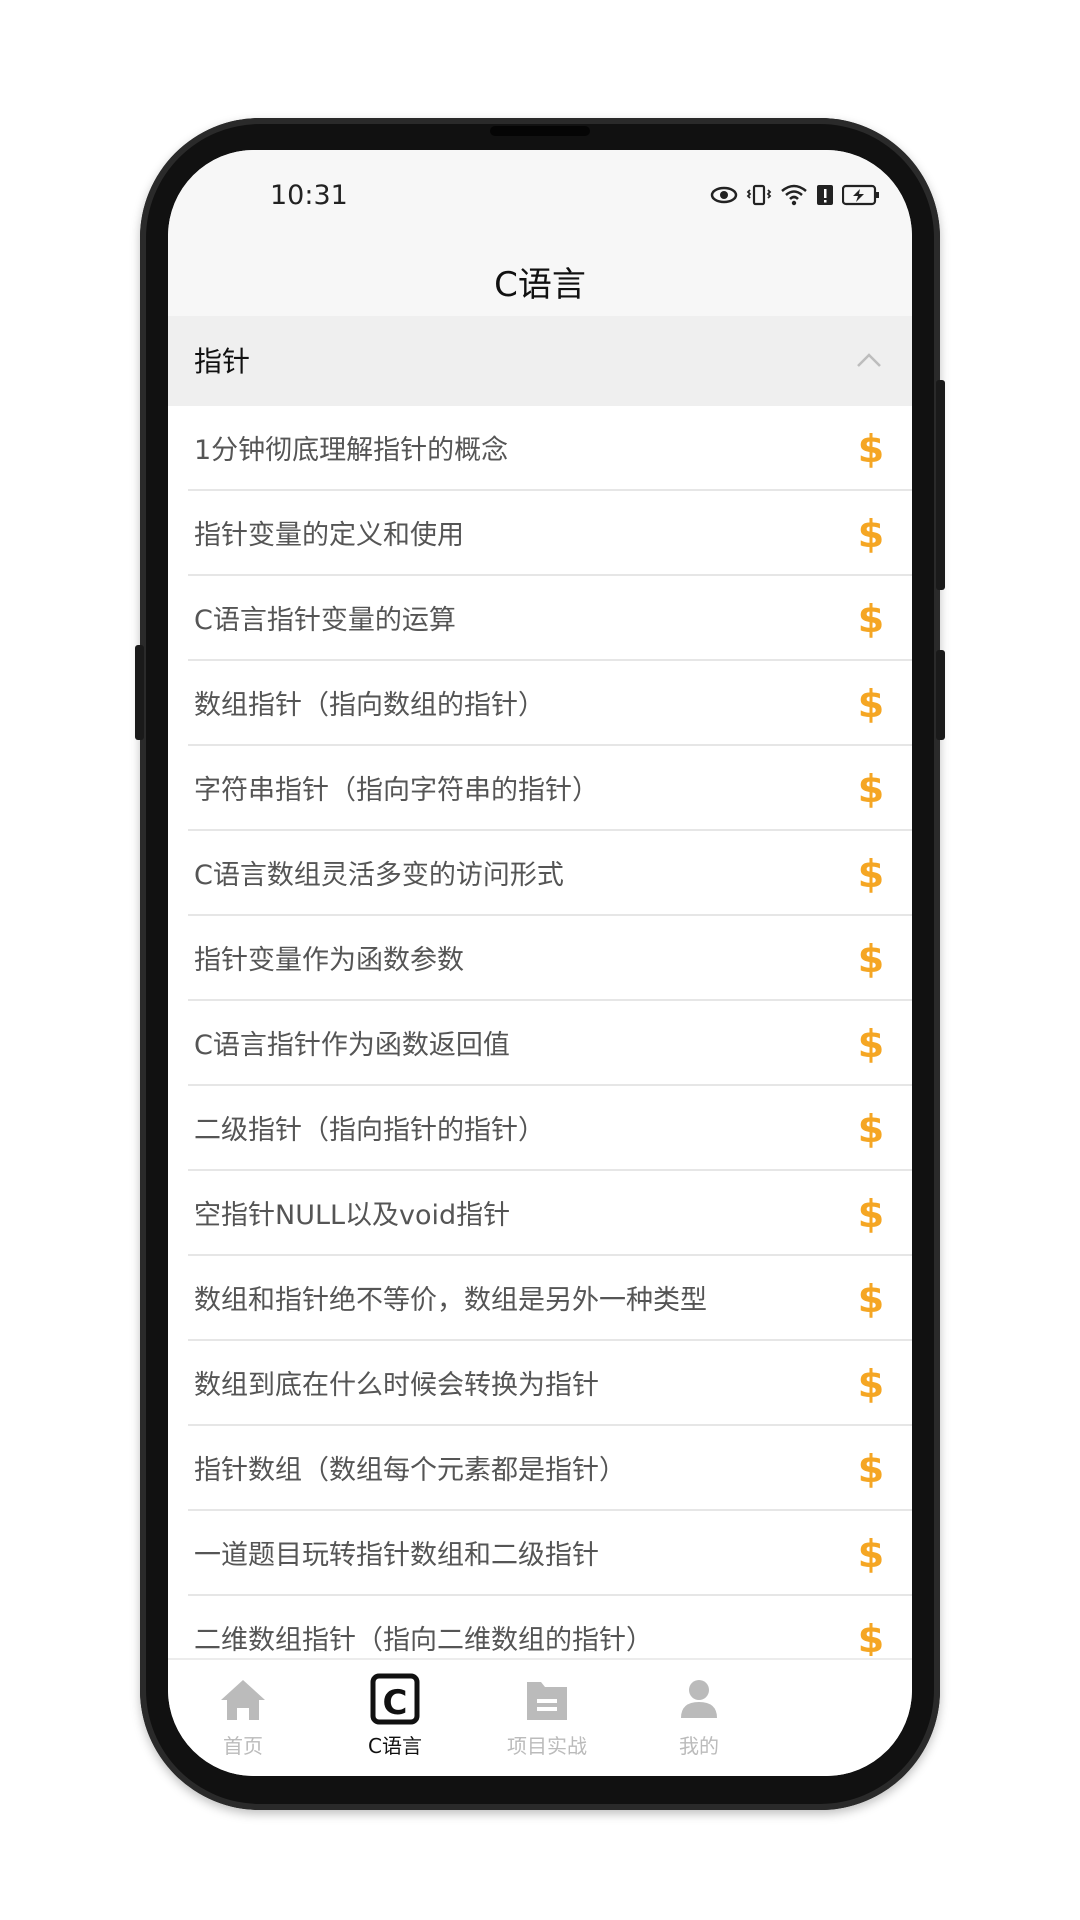 Image resolution: width=1080 pixels, height=1920 pixels. What do you see at coordinates (396, 1555) in the screenshot?
I see `lesson-title: 一道题目玩转指针数组和二级指针` at bounding box center [396, 1555].